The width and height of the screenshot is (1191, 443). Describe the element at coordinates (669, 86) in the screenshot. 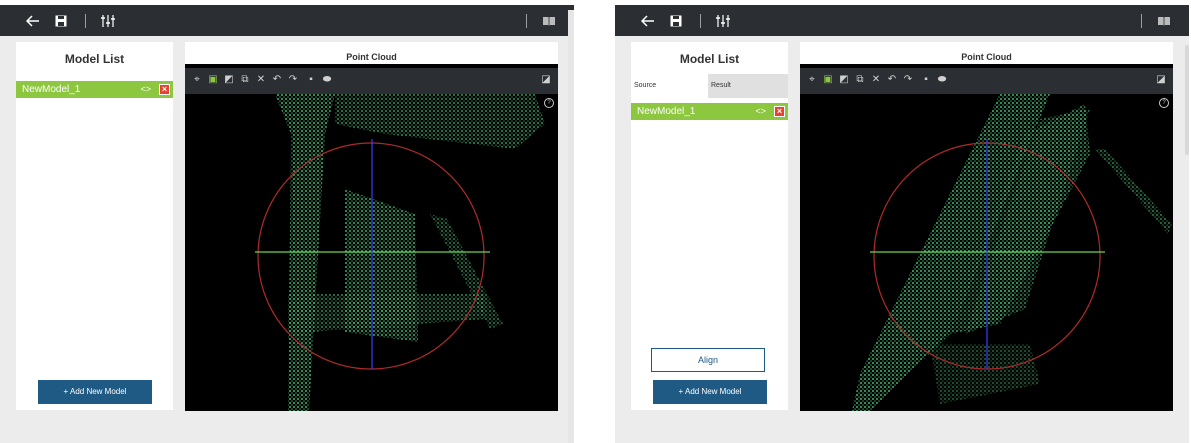

I see `tab-source: Source` at that location.